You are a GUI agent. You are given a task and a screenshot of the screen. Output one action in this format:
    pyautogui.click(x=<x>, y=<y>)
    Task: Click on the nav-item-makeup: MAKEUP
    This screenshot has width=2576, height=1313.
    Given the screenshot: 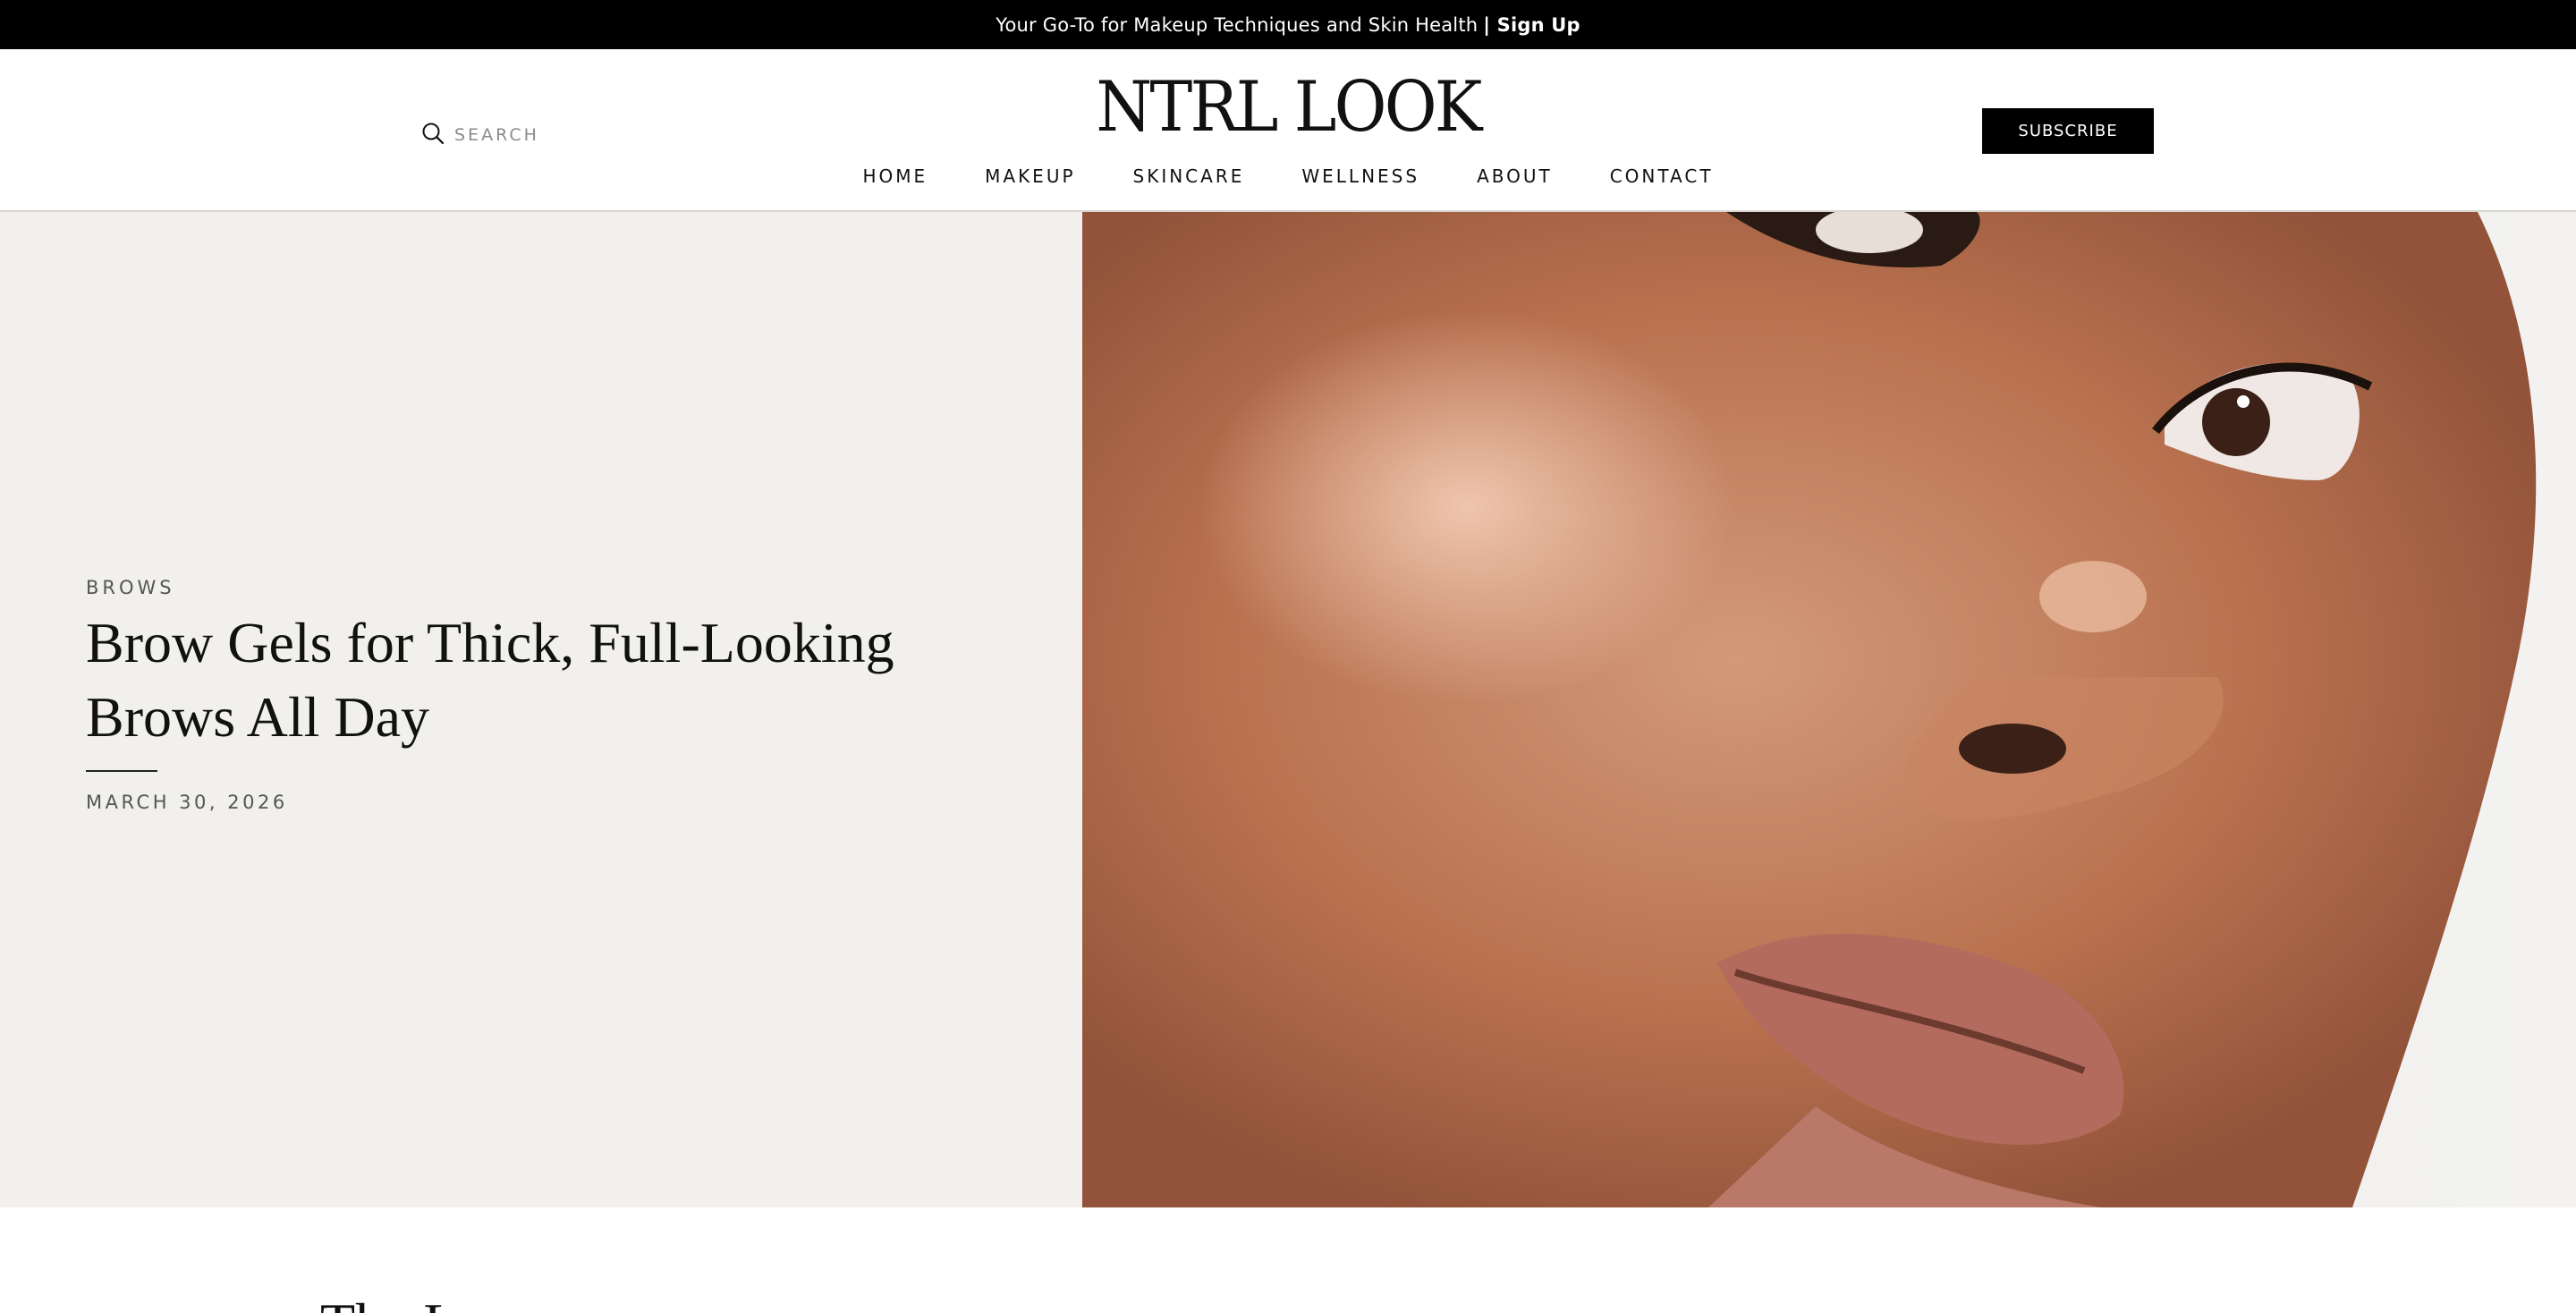 What is the action you would take?
    pyautogui.click(x=1030, y=176)
    